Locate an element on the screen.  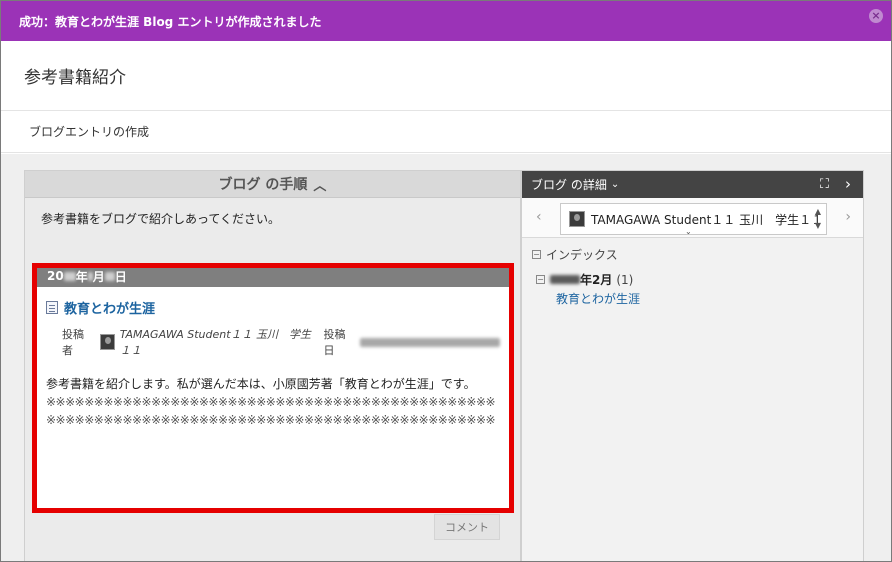
index-month: − 年2月 (1) is located at coordinates (694, 279).